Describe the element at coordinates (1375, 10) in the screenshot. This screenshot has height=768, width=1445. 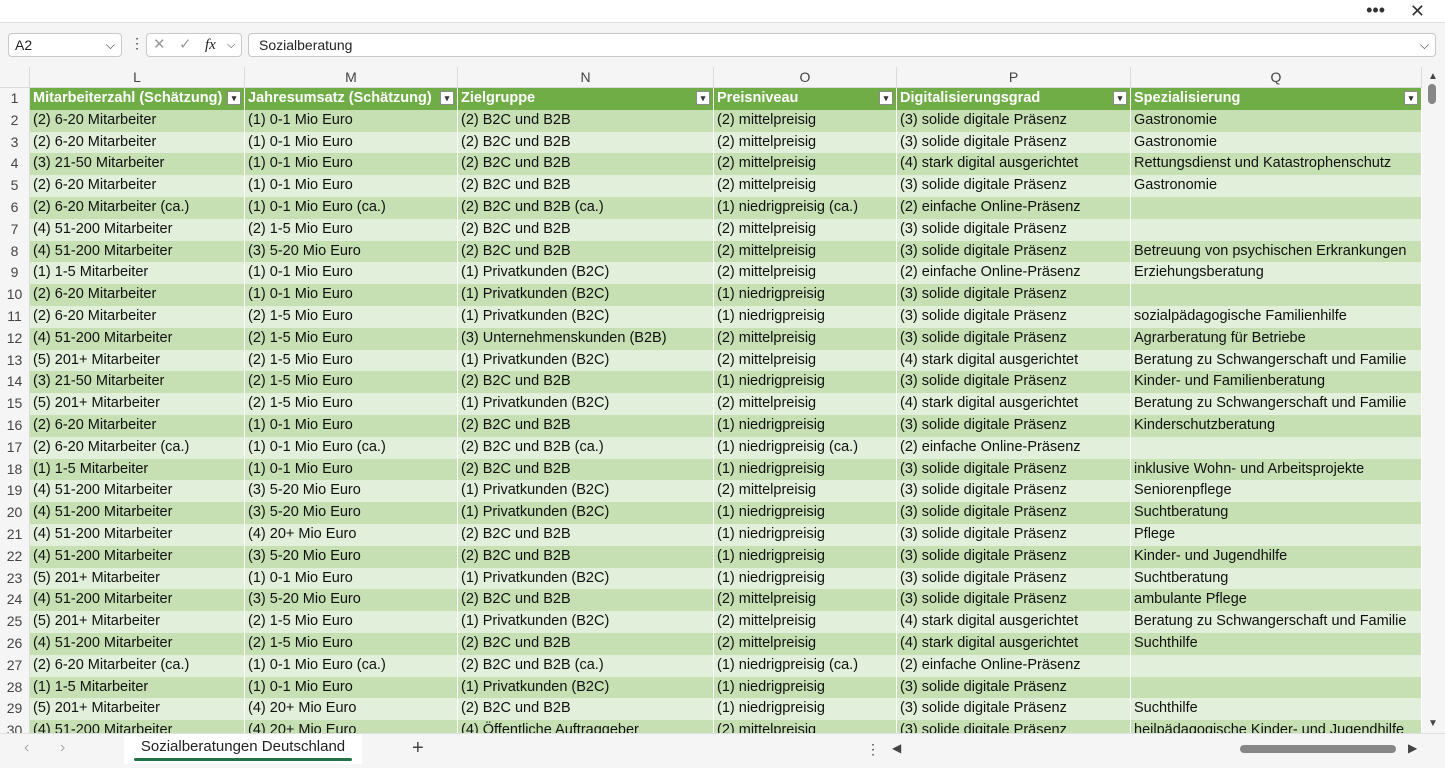
I see `more-options-icon: •••` at that location.